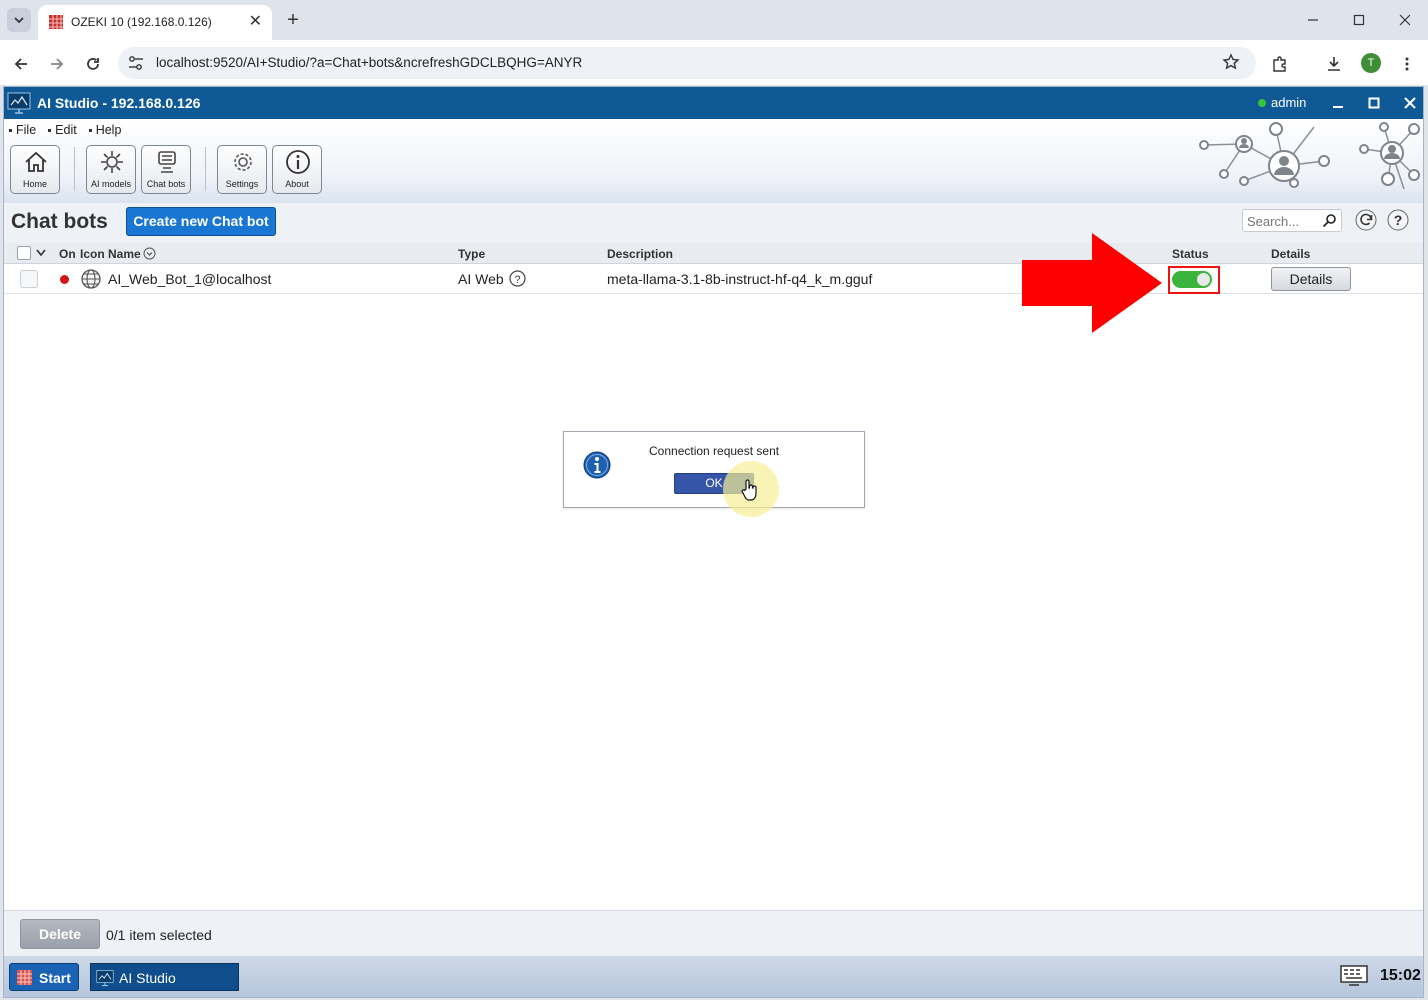  I want to click on refresh-icon, so click(1366, 220).